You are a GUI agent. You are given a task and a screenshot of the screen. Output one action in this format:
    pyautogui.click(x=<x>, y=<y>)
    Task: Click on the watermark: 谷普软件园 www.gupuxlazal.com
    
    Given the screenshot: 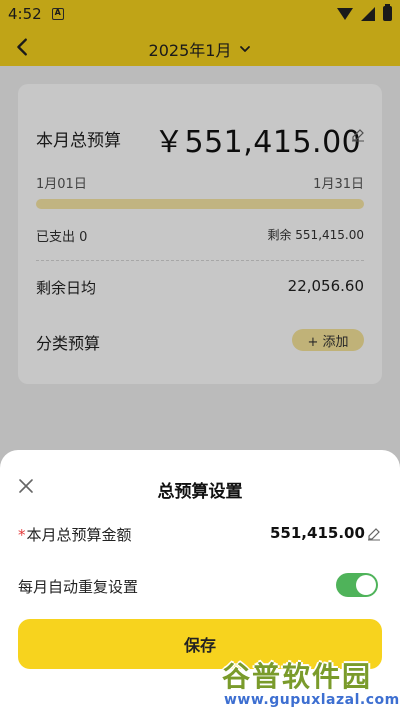 What is the action you would take?
    pyautogui.click(x=311, y=683)
    